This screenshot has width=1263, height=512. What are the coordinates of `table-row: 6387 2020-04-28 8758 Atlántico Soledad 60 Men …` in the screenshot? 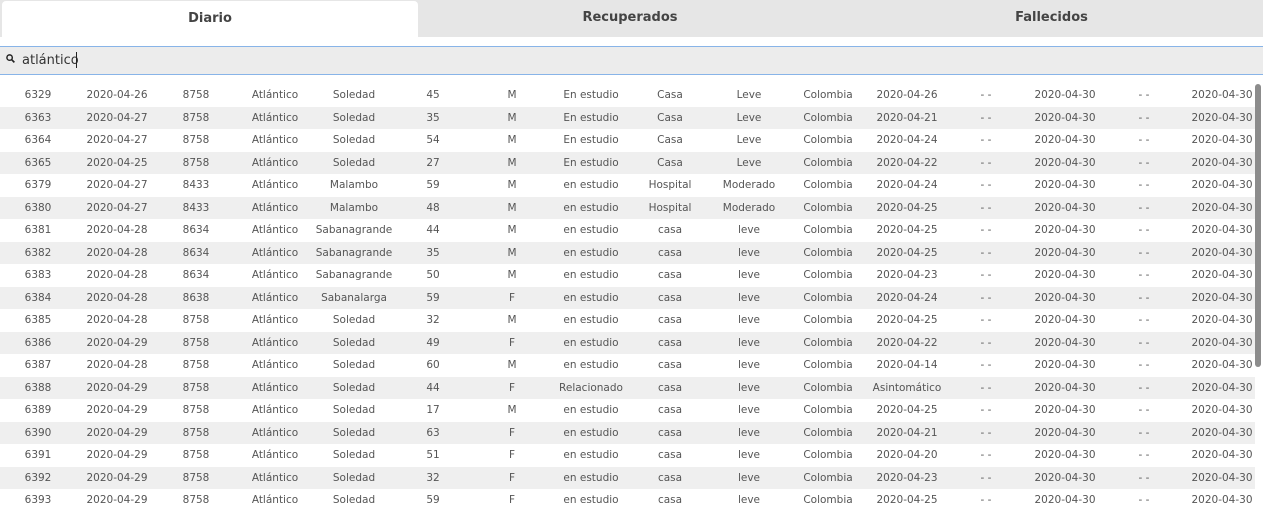 It's located at (627, 365).